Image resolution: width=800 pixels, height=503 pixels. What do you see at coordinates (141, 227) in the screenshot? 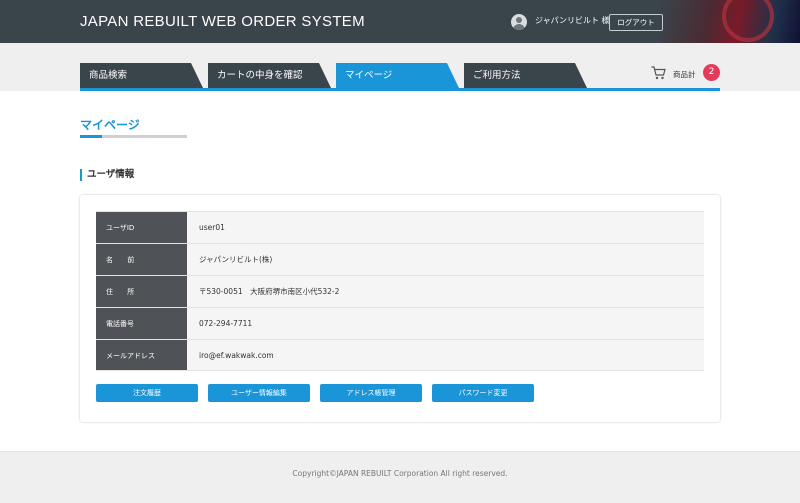
I see `row-label: ユーザID` at bounding box center [141, 227].